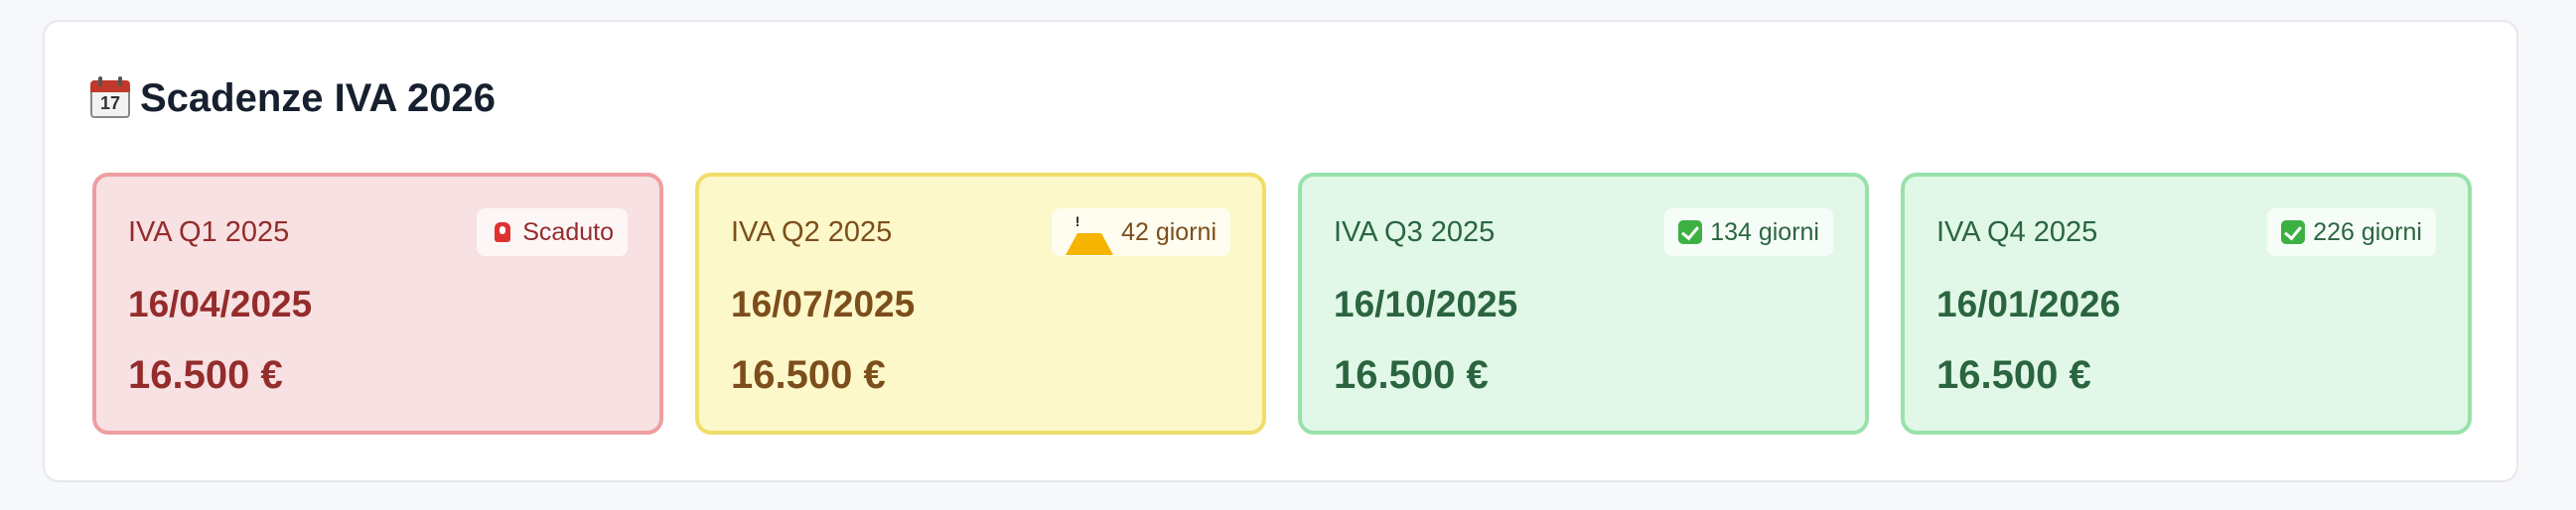 The width and height of the screenshot is (2576, 510). I want to click on warning-icon, so click(1090, 232).